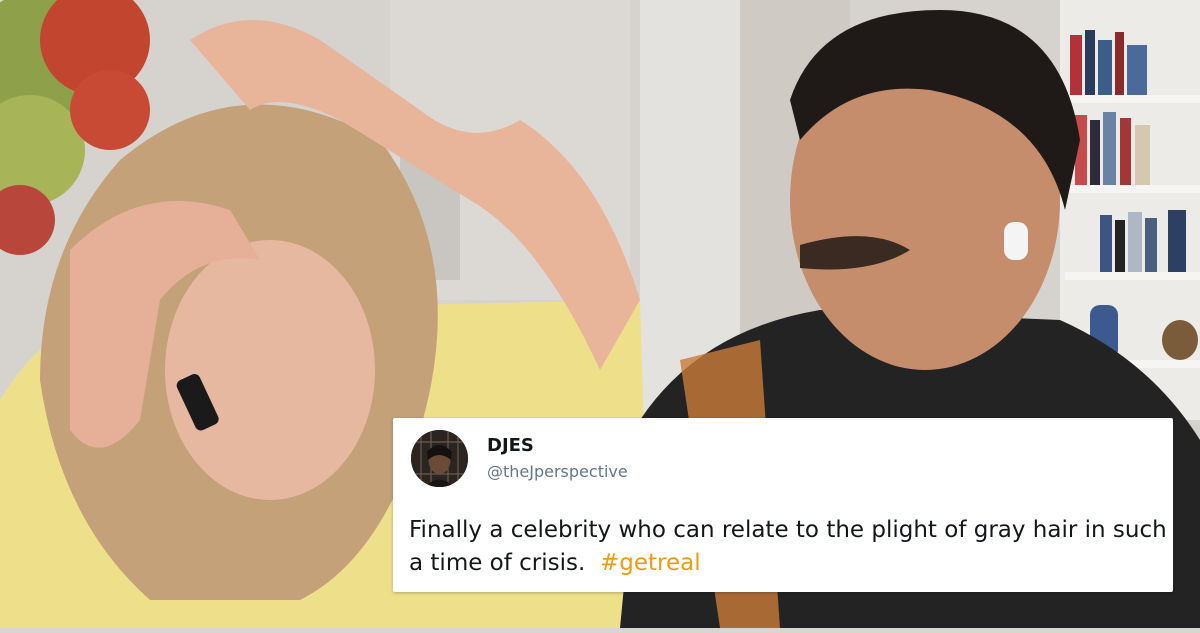  I want to click on hashtag-link: #getreal, so click(650, 563).